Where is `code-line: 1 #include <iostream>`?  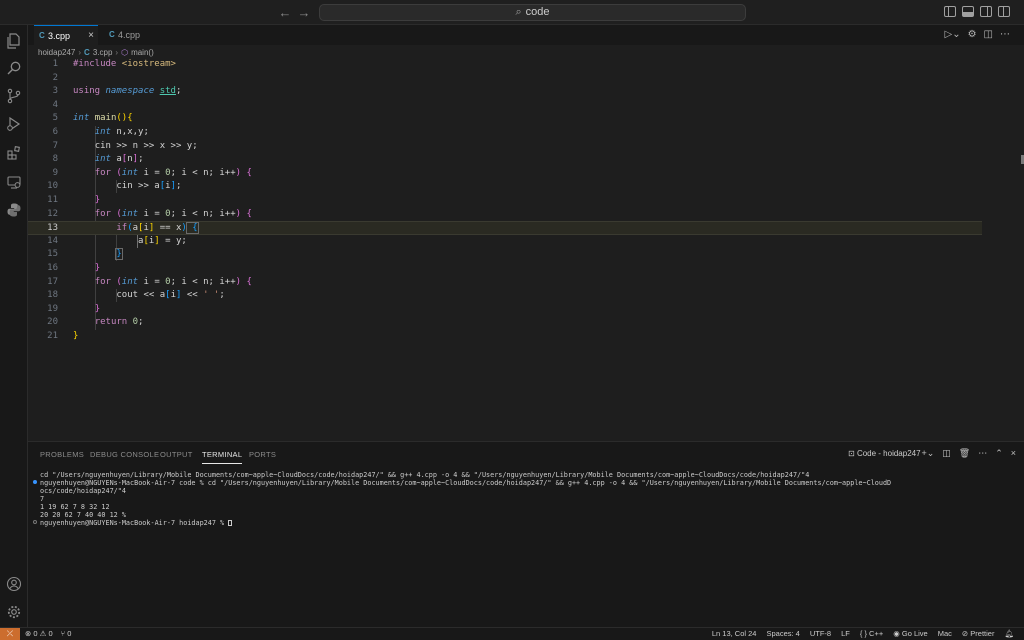
code-line: 1 #include <iostream> is located at coordinates (505, 65).